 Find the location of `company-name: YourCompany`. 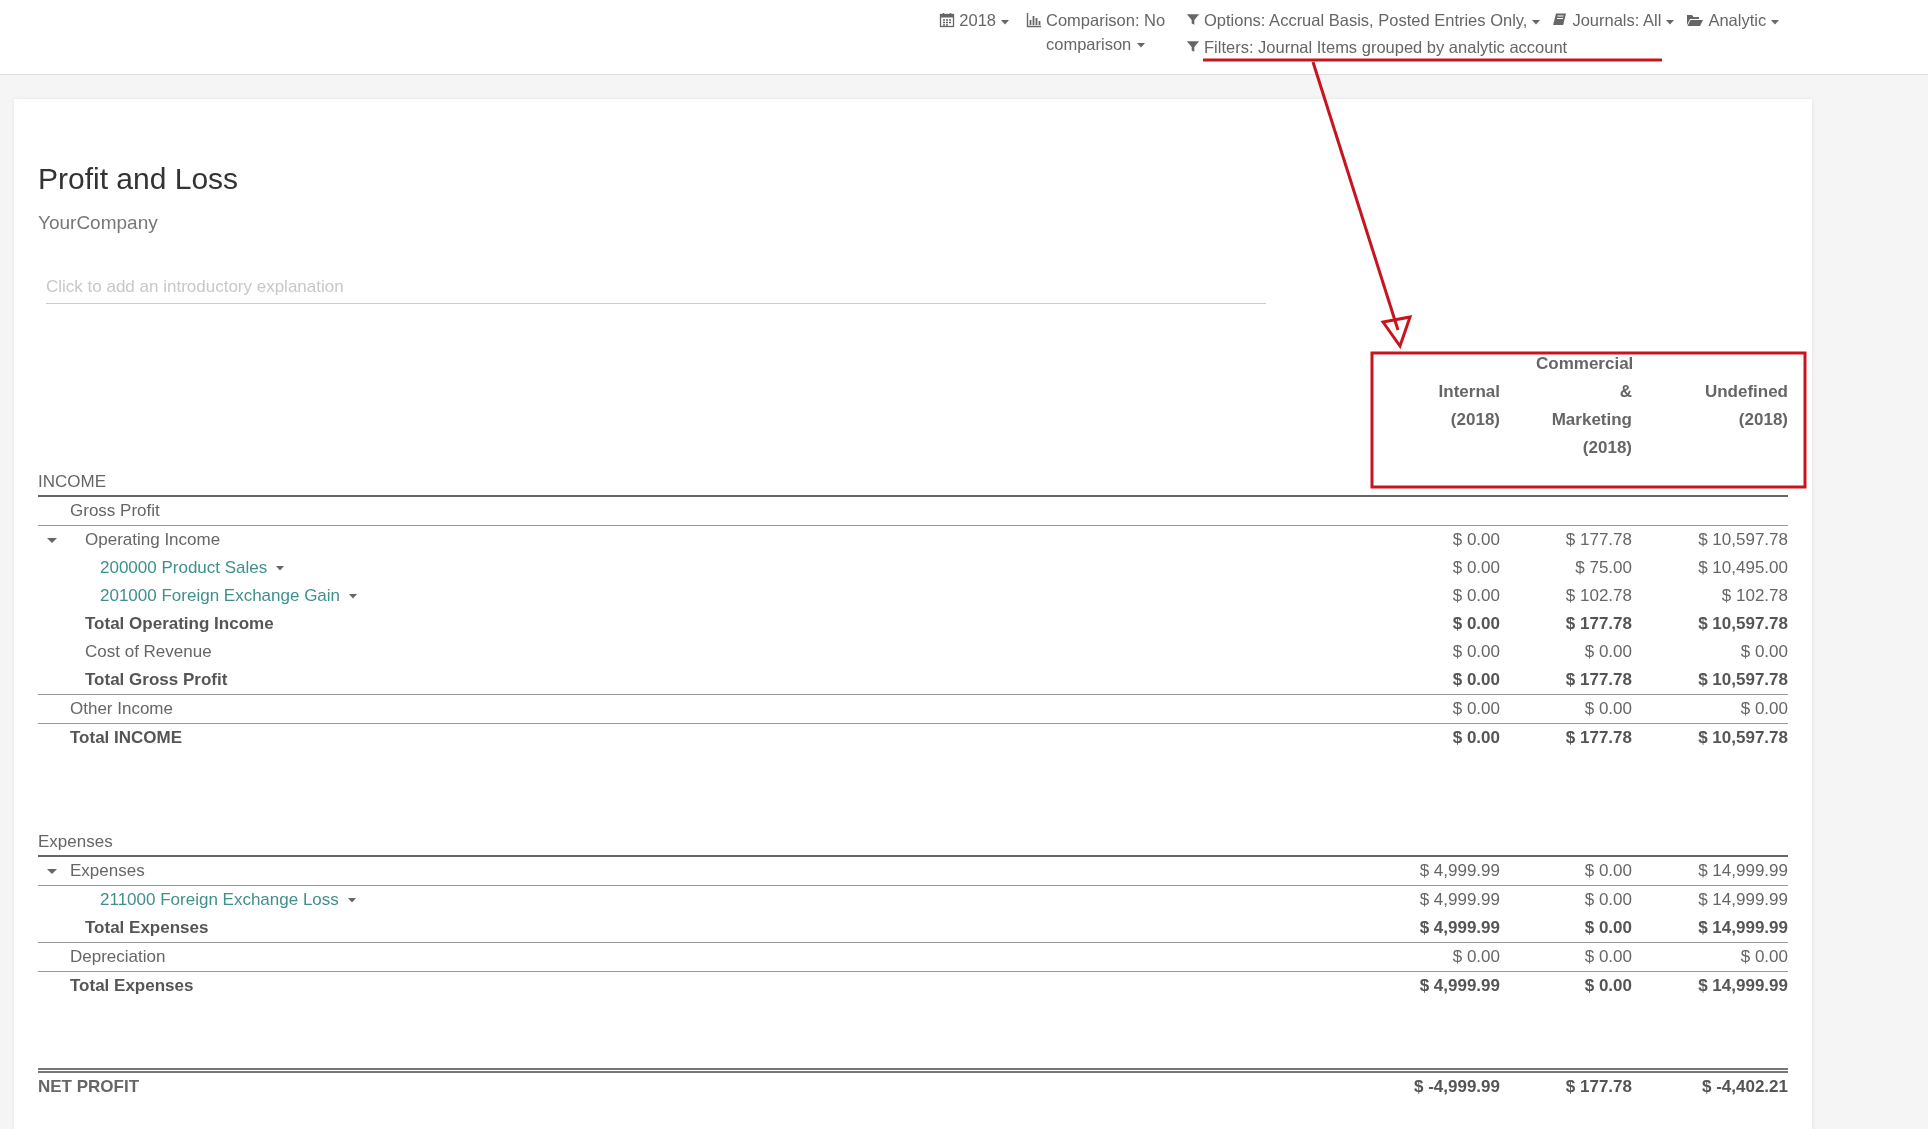

company-name: YourCompany is located at coordinates (98, 223).